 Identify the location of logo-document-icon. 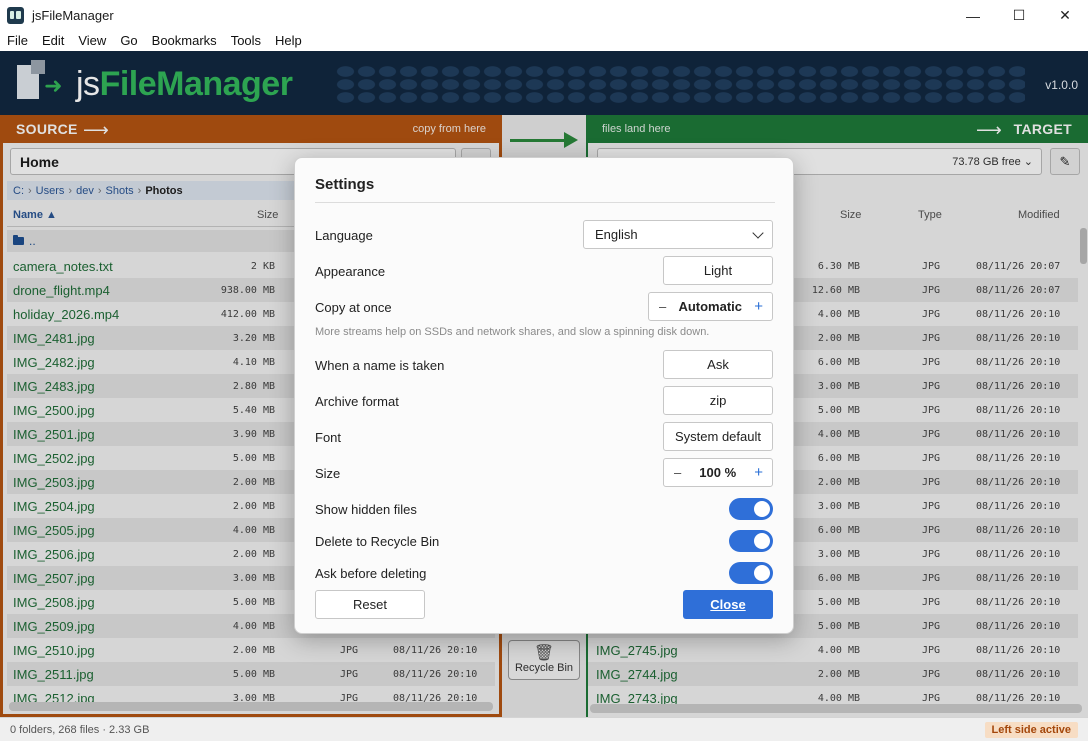
(31, 79).